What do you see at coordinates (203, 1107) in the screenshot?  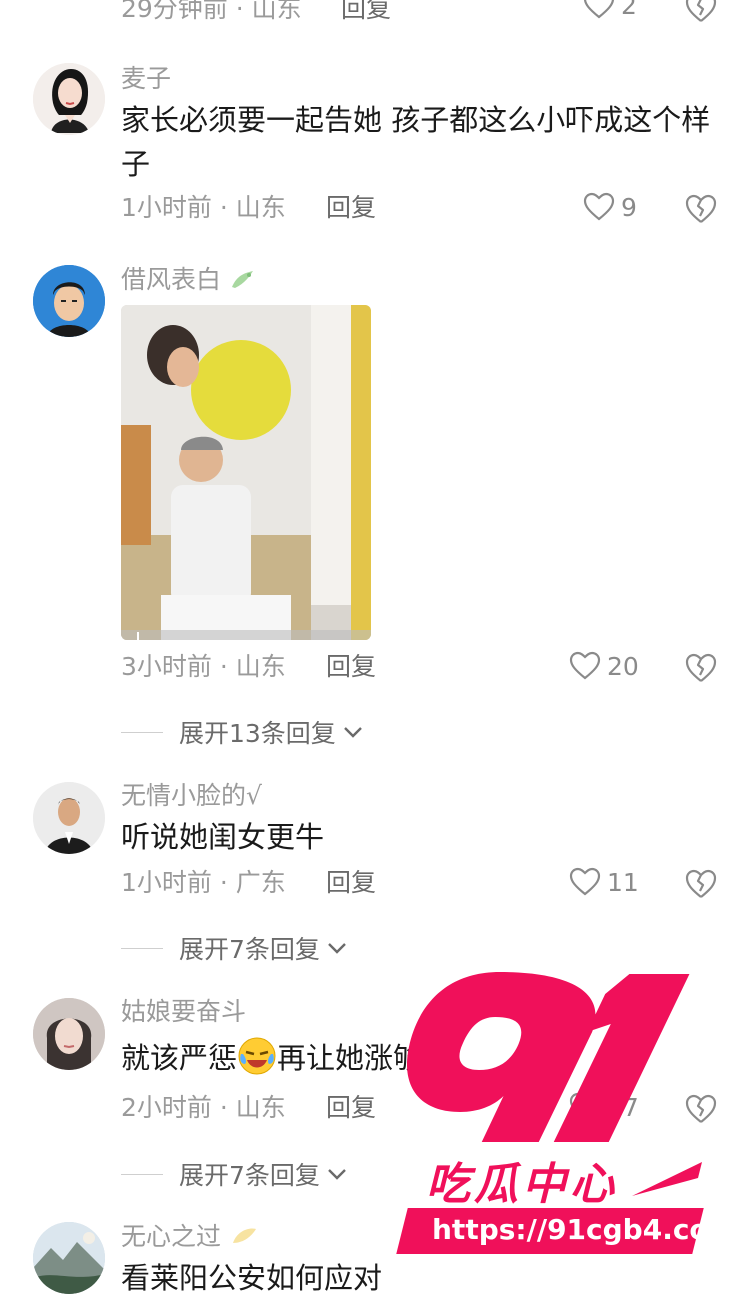 I see `comment-meta: 2小时前 · 山东` at bounding box center [203, 1107].